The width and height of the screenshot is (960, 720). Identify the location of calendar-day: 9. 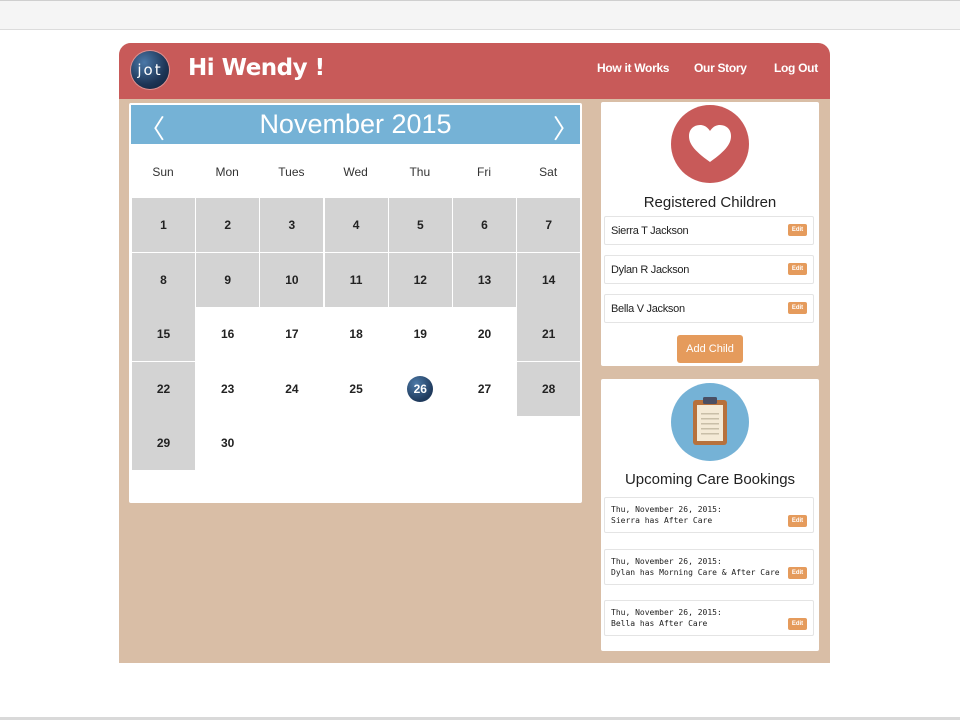
(228, 279).